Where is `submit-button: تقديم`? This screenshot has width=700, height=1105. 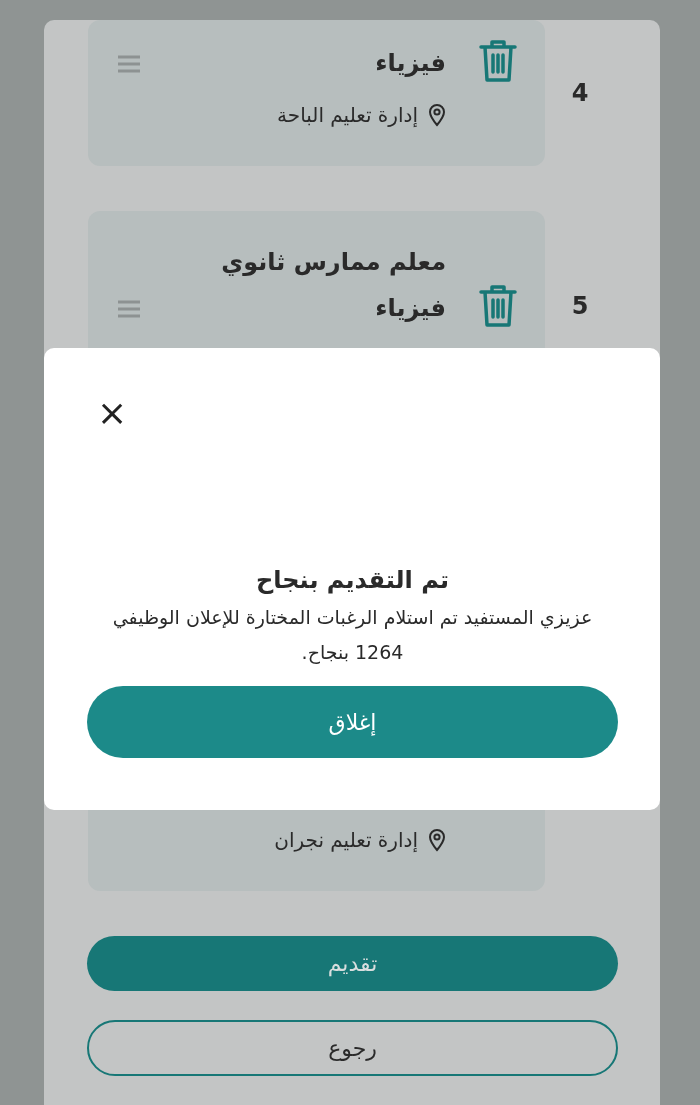 submit-button: تقديم is located at coordinates (352, 963).